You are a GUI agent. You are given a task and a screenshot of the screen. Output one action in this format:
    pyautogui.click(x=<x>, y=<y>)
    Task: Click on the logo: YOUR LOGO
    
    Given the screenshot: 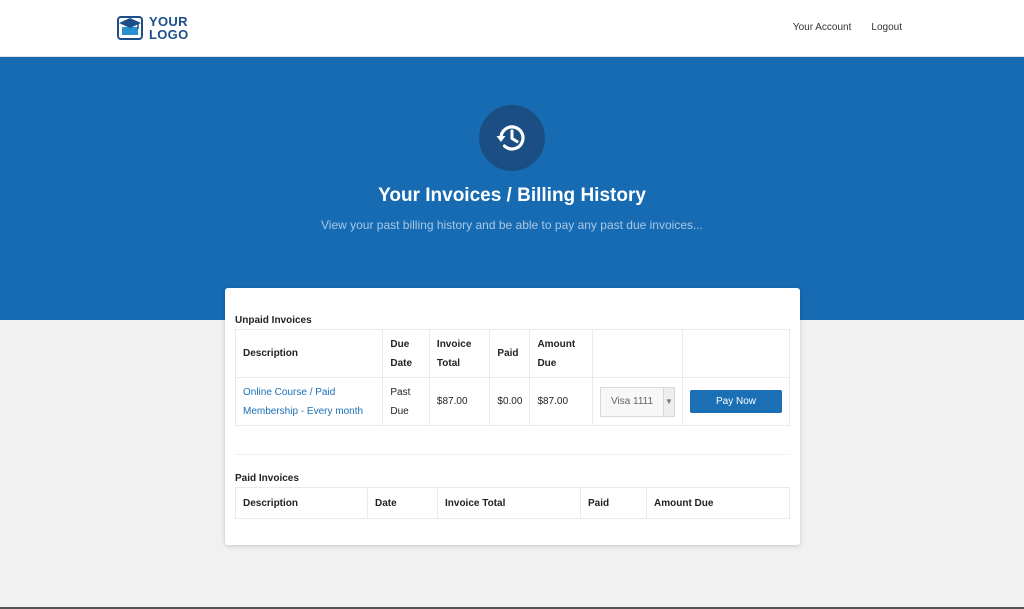 What is the action you would take?
    pyautogui.click(x=152, y=28)
    